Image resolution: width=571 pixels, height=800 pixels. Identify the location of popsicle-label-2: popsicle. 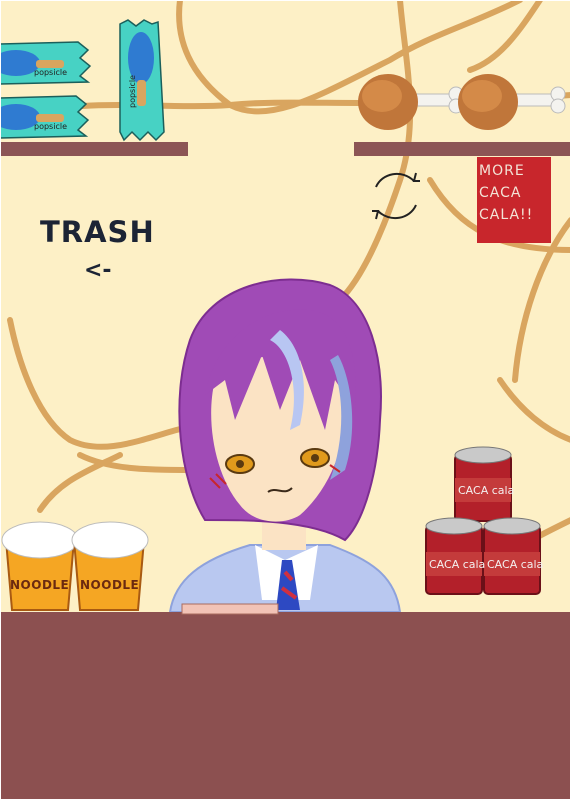
(50, 126).